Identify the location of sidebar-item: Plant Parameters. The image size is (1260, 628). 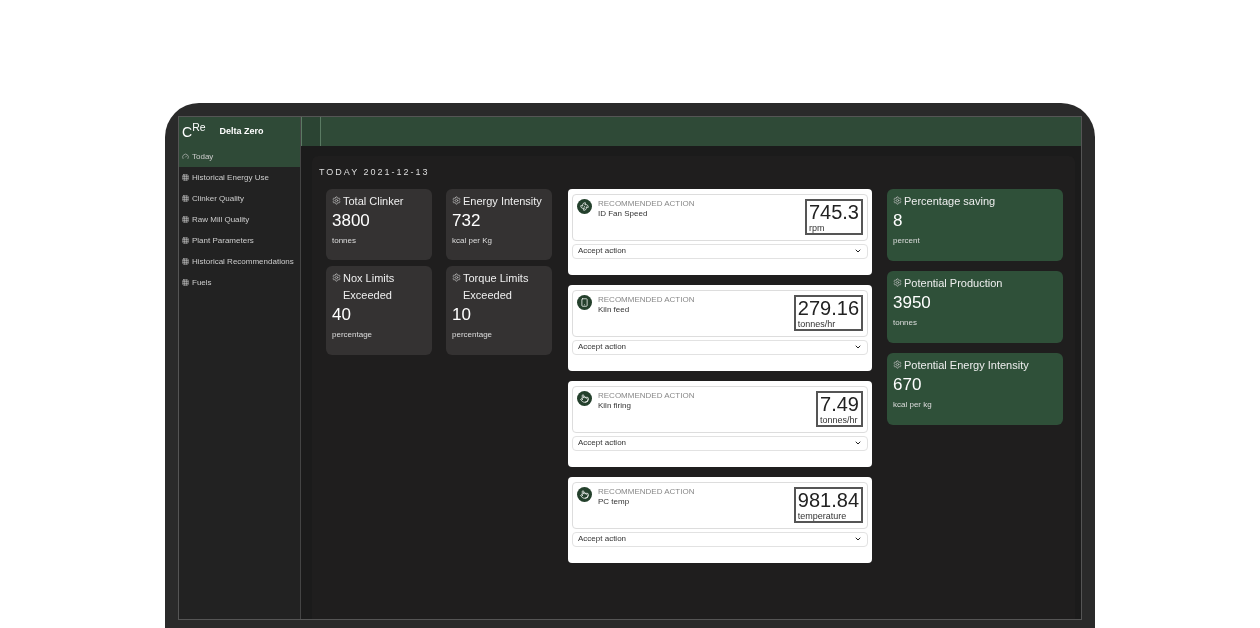
(239, 240).